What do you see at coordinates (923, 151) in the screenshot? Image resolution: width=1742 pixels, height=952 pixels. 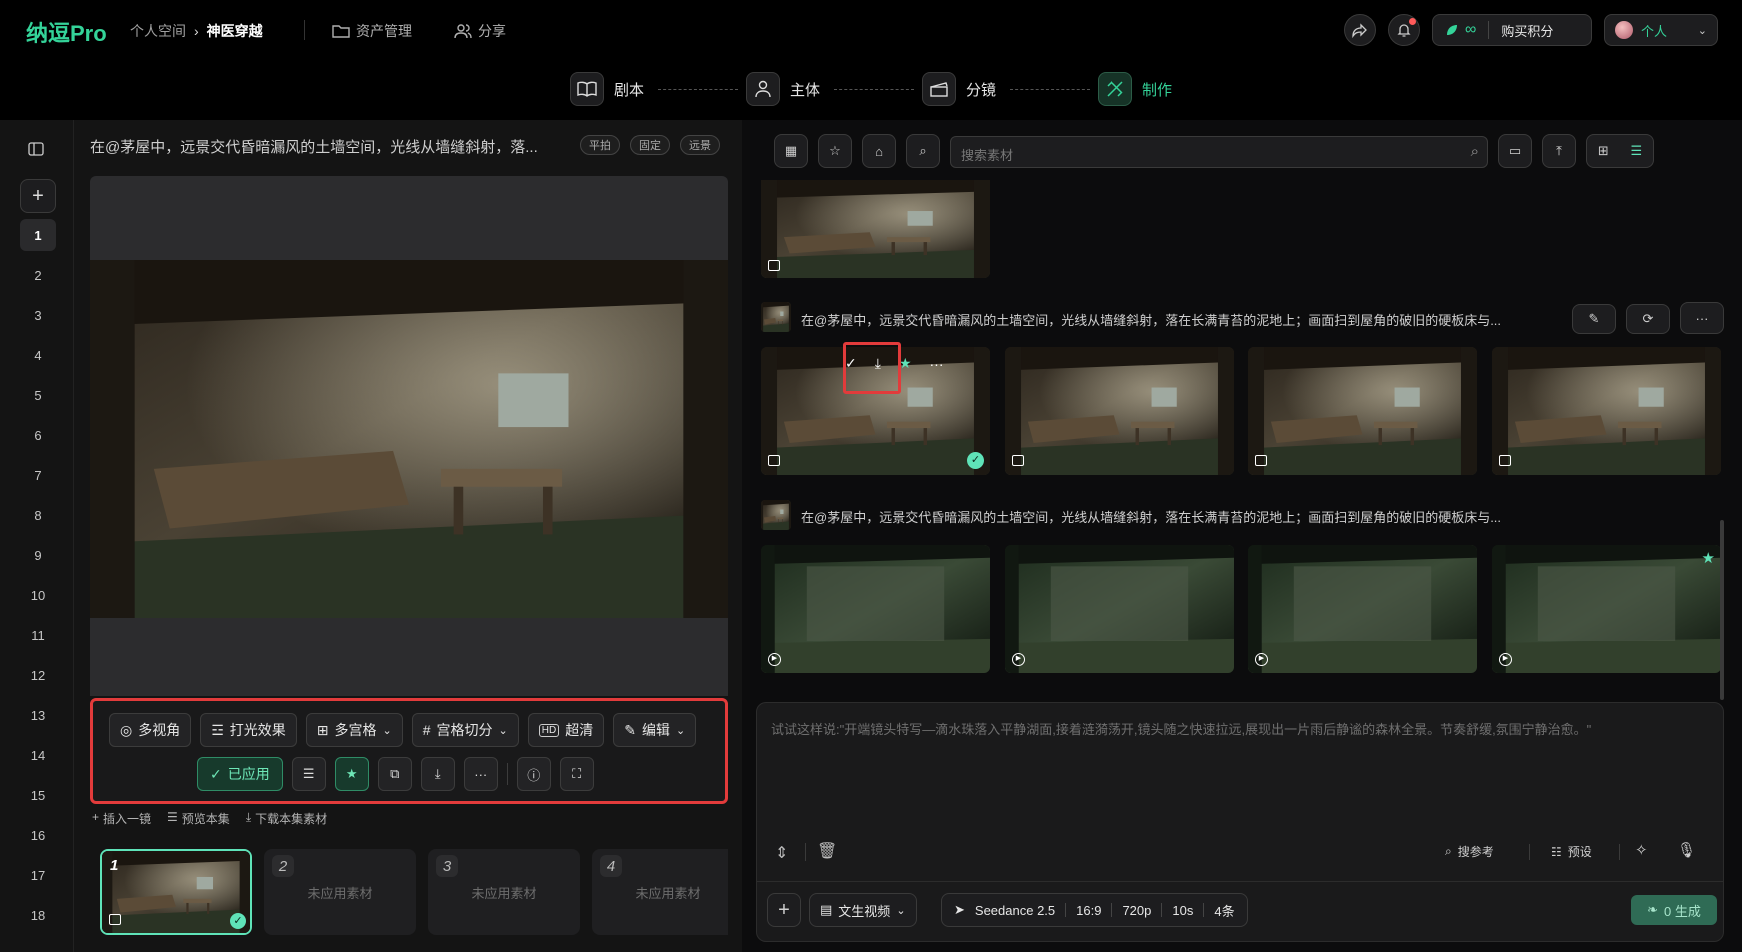 I see `file-search-button: ⌕` at bounding box center [923, 151].